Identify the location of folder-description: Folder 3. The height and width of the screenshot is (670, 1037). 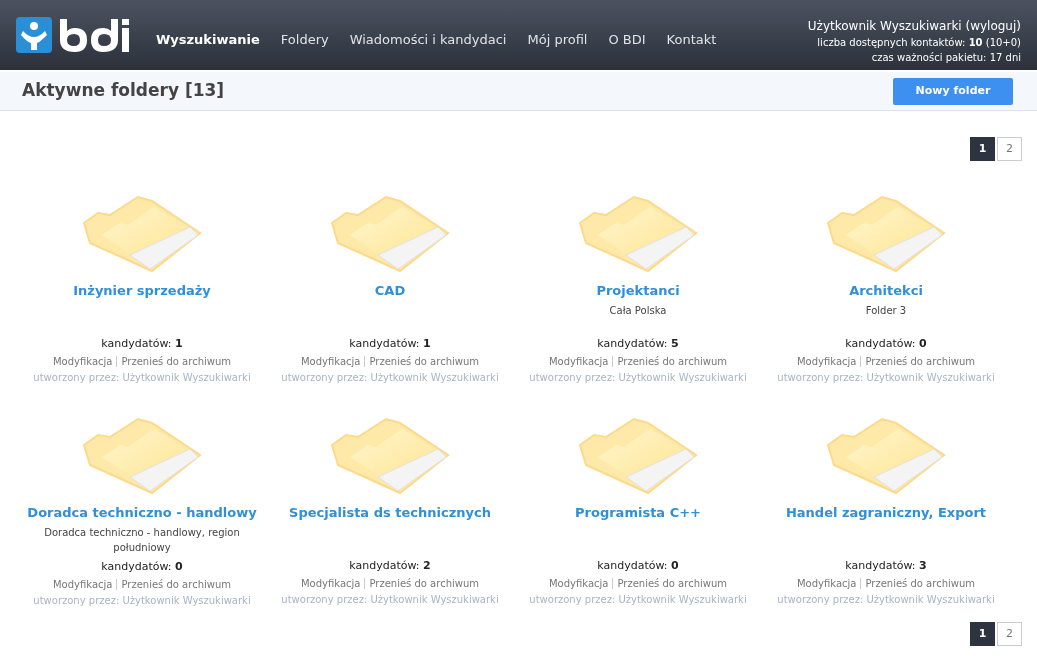
(886, 310).